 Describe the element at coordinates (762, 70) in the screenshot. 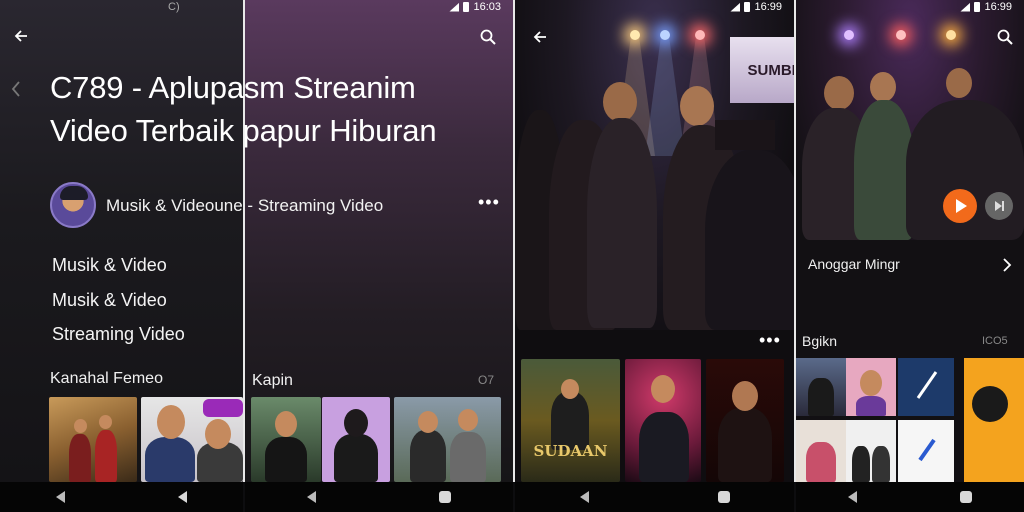

I see `stage-screen: SUMBER` at that location.